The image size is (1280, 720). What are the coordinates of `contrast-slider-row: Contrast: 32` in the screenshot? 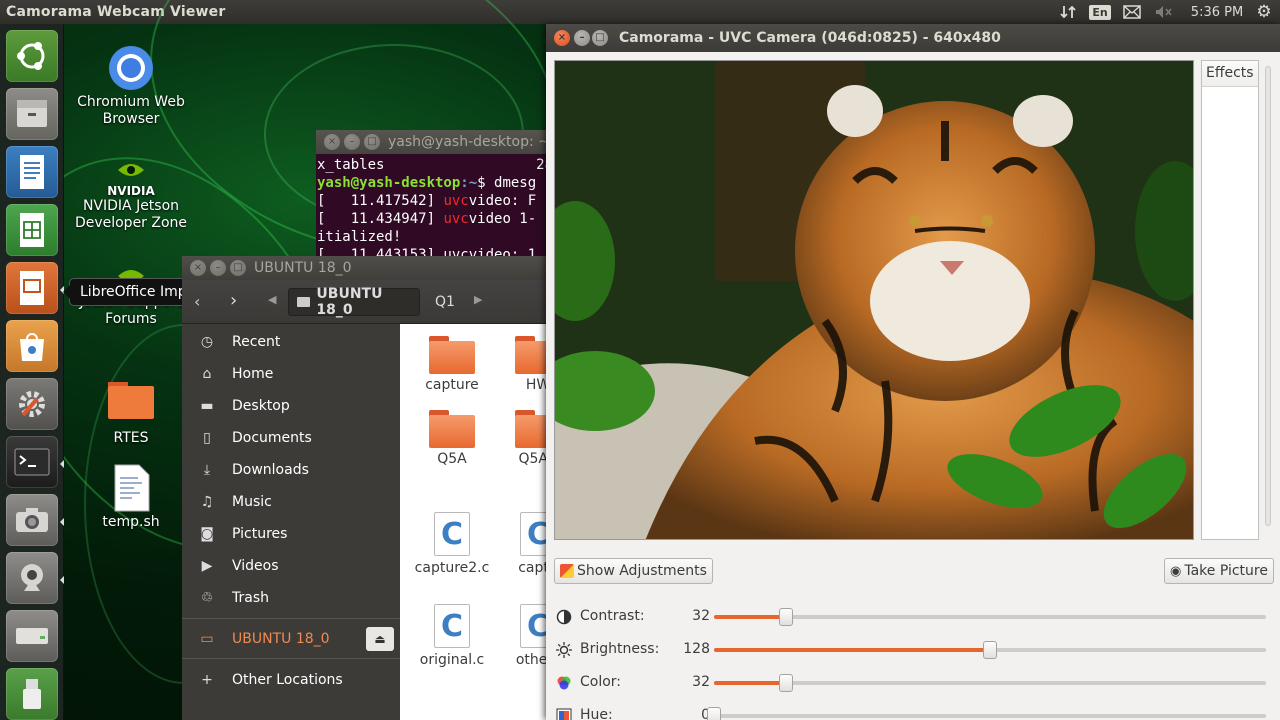 It's located at (914, 617).